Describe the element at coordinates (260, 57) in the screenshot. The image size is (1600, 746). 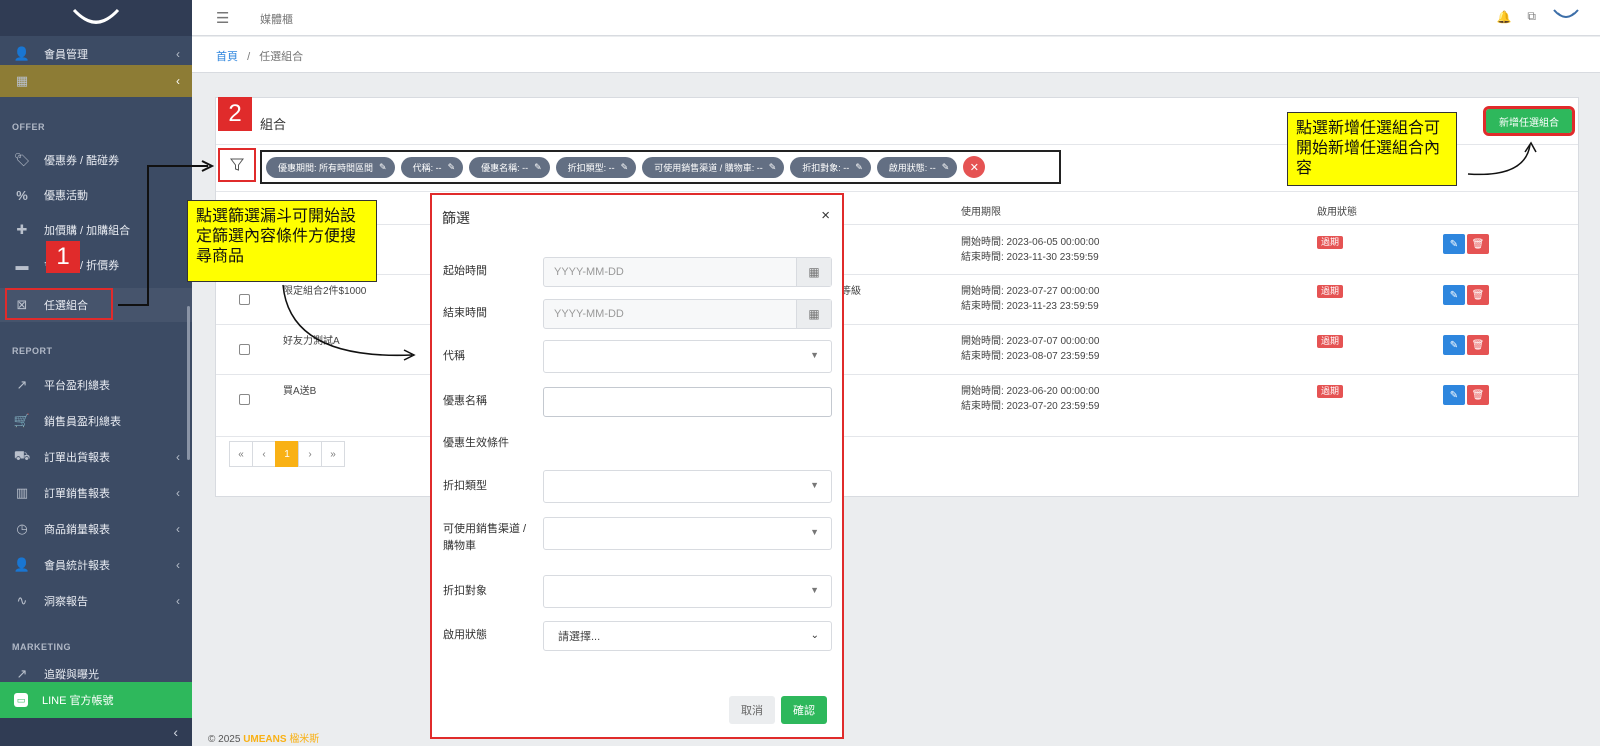
I see `breadcrumb: 首頁 / 任選組合` at that location.